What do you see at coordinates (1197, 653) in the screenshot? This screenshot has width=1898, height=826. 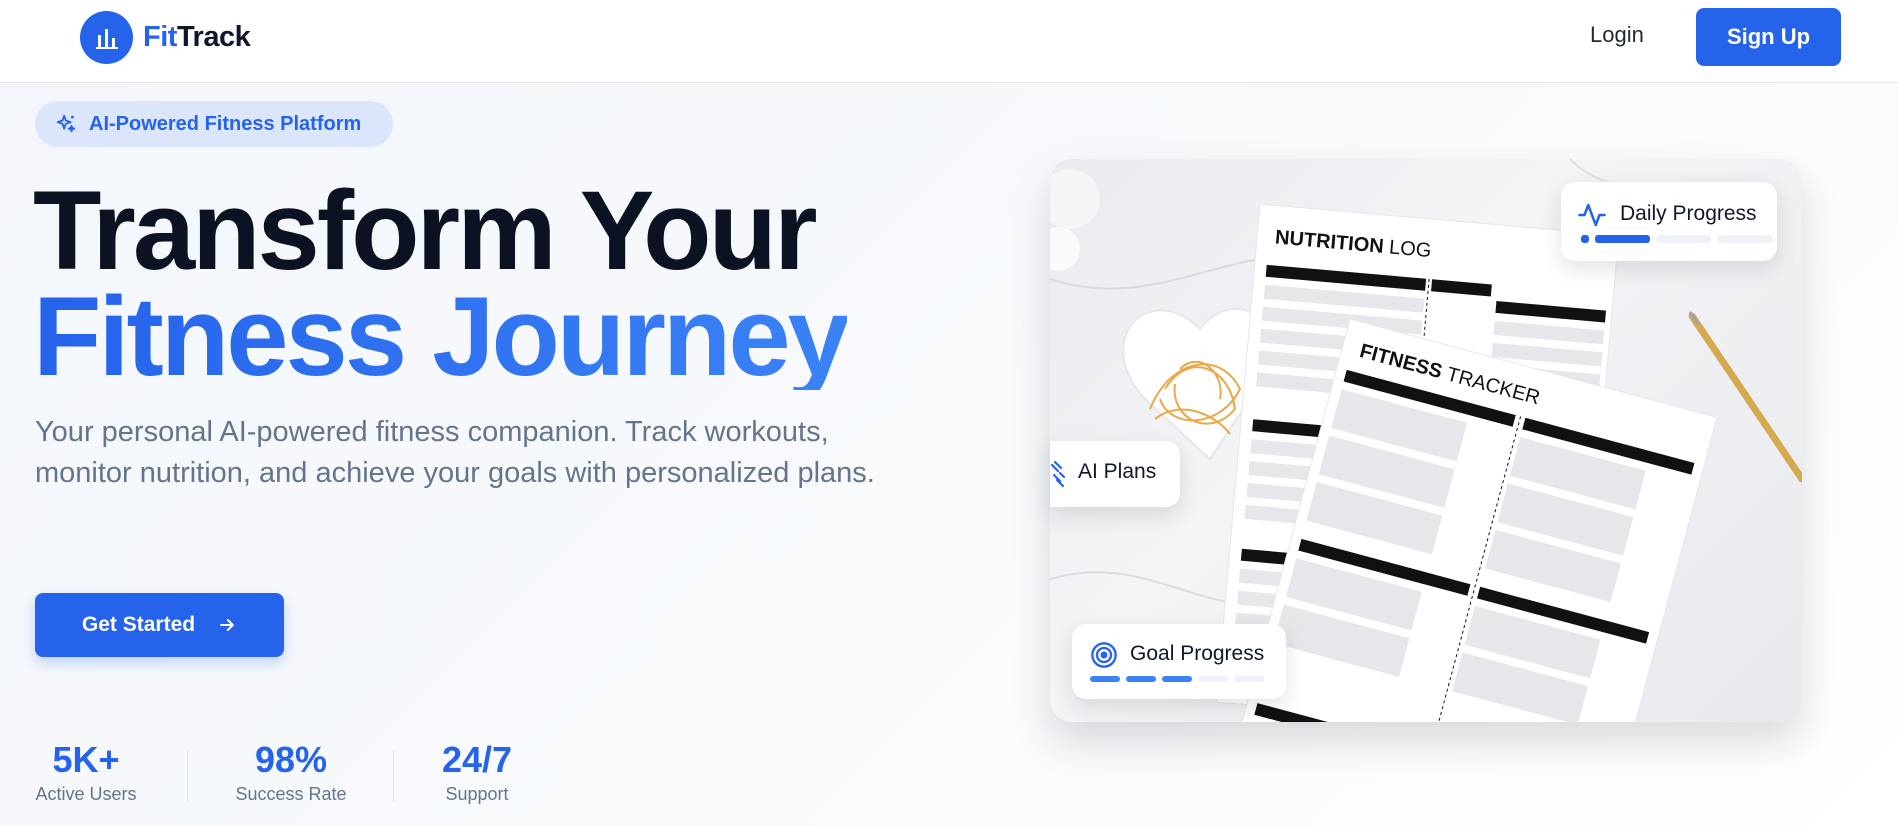 I see `goal-progress-title: Goal Progress` at bounding box center [1197, 653].